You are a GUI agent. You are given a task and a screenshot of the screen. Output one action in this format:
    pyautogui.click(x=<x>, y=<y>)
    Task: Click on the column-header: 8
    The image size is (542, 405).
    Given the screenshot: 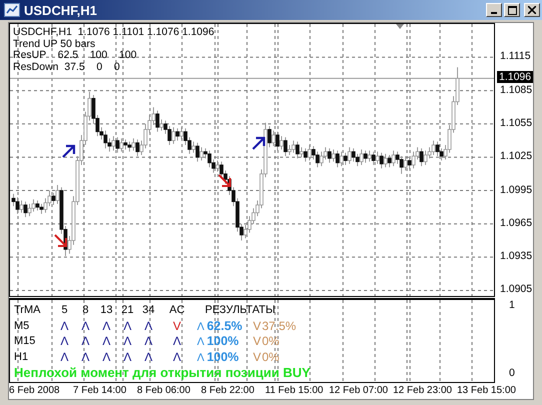 What is the action you would take?
    pyautogui.click(x=85, y=310)
    